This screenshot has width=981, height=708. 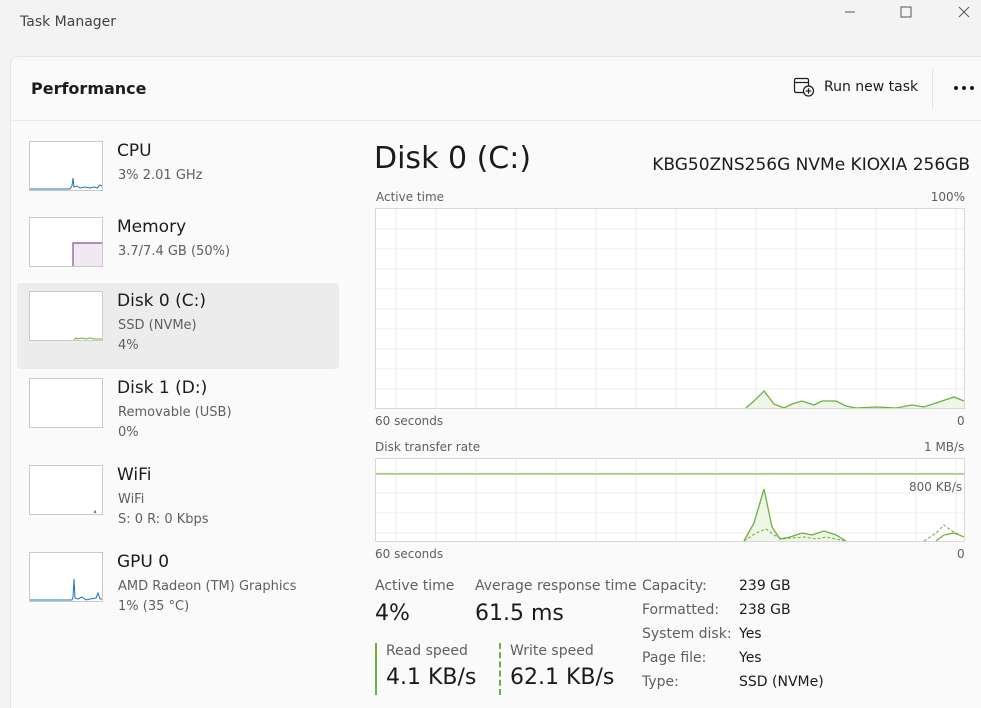 I want to click on maximize-button, so click(x=906, y=12).